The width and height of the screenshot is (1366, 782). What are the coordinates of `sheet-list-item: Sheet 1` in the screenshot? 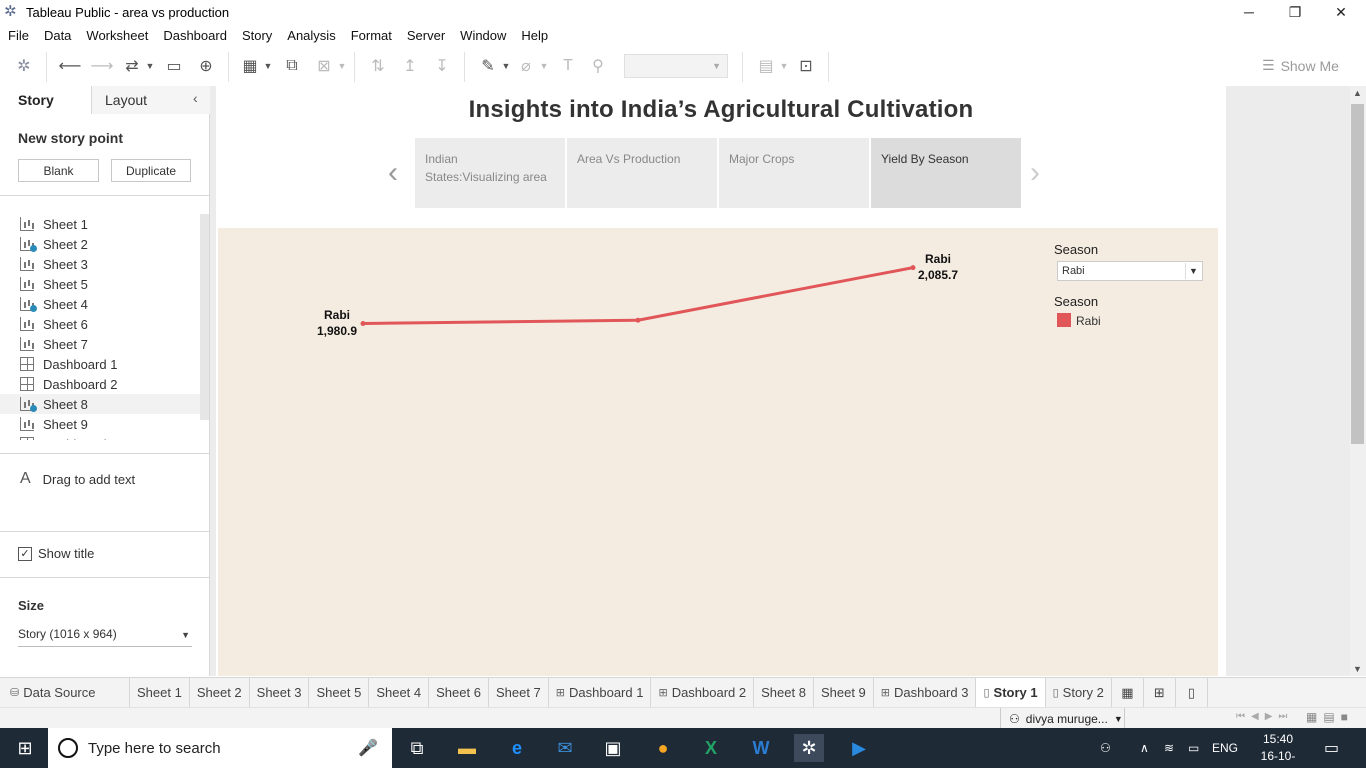 It's located at (100, 224).